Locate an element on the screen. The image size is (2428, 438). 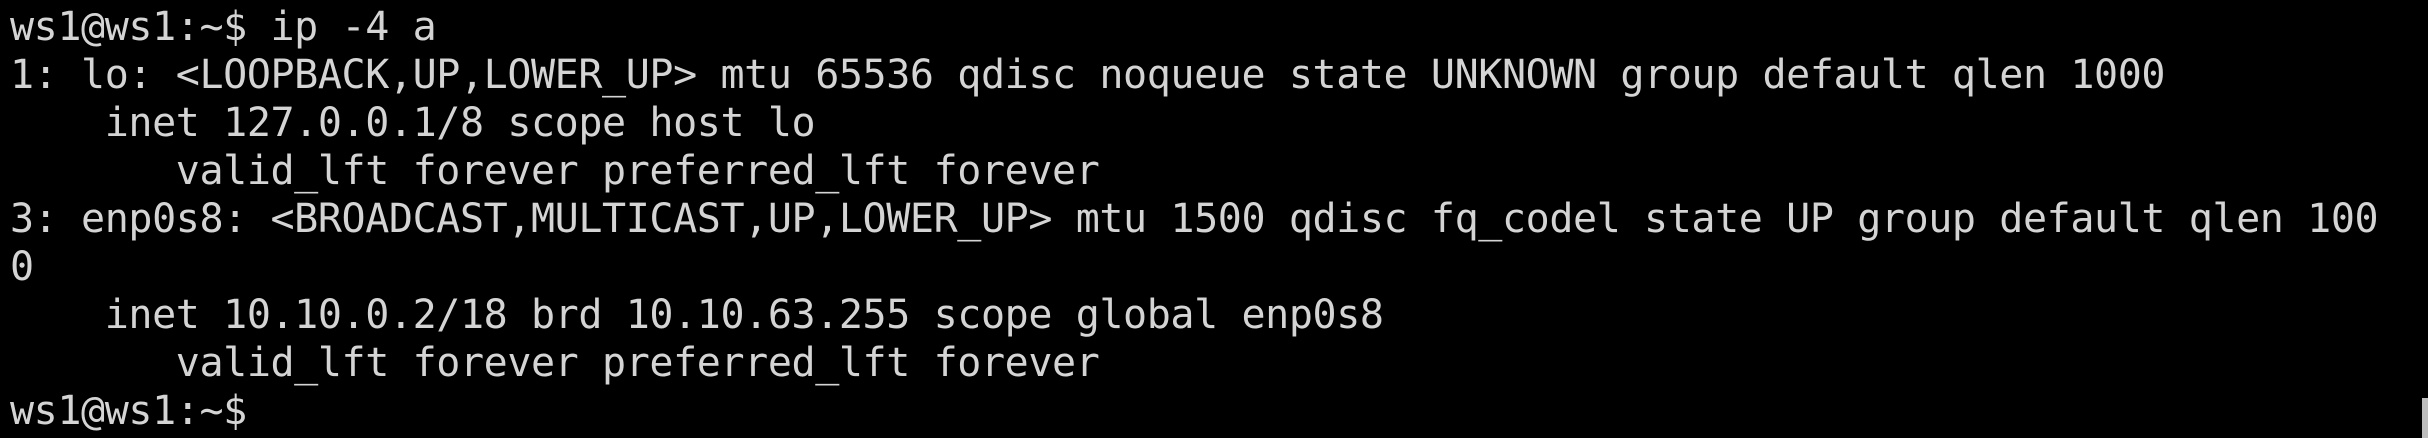
output-line-lo-lifetime: valid_lft forever preferred_lft forever is located at coordinates (555, 171).